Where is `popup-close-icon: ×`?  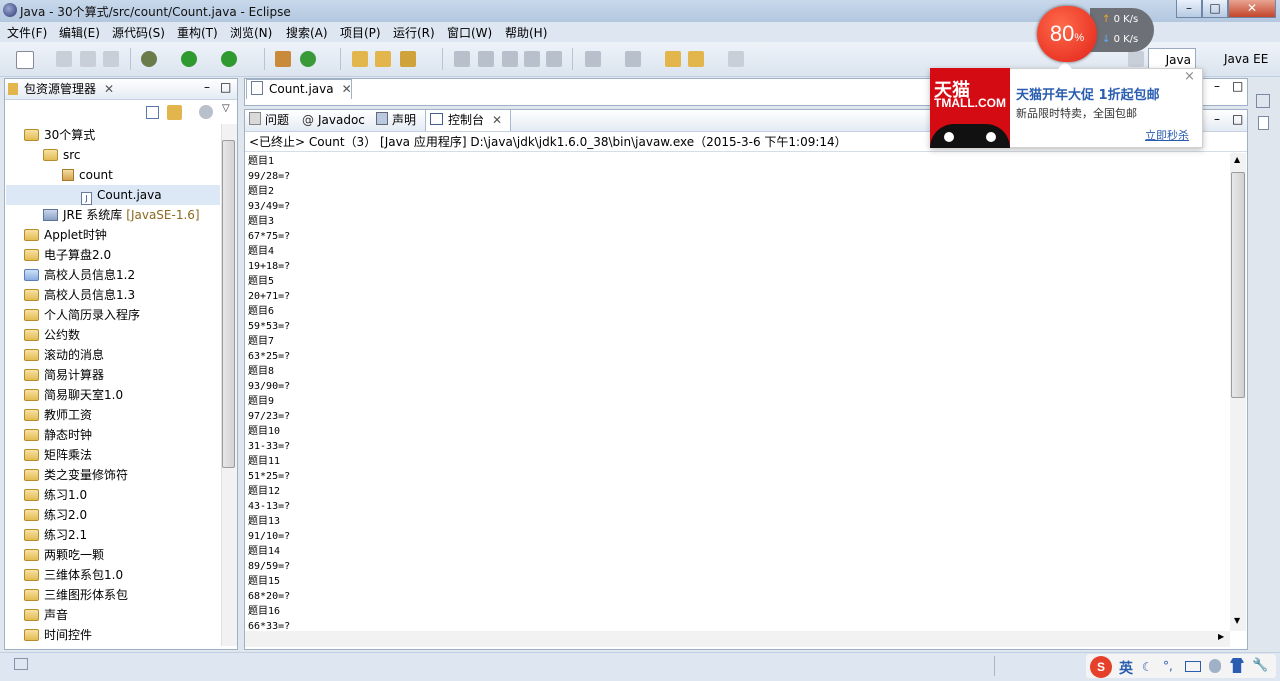
popup-close-icon: × is located at coordinates (1189, 76).